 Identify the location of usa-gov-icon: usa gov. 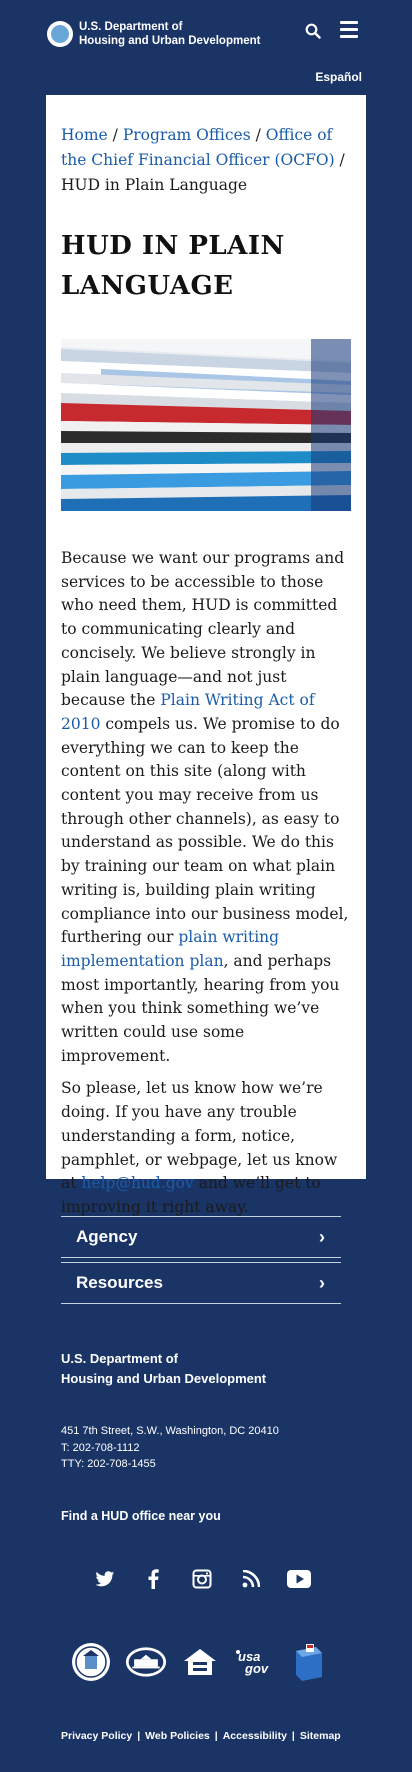
(255, 1662).